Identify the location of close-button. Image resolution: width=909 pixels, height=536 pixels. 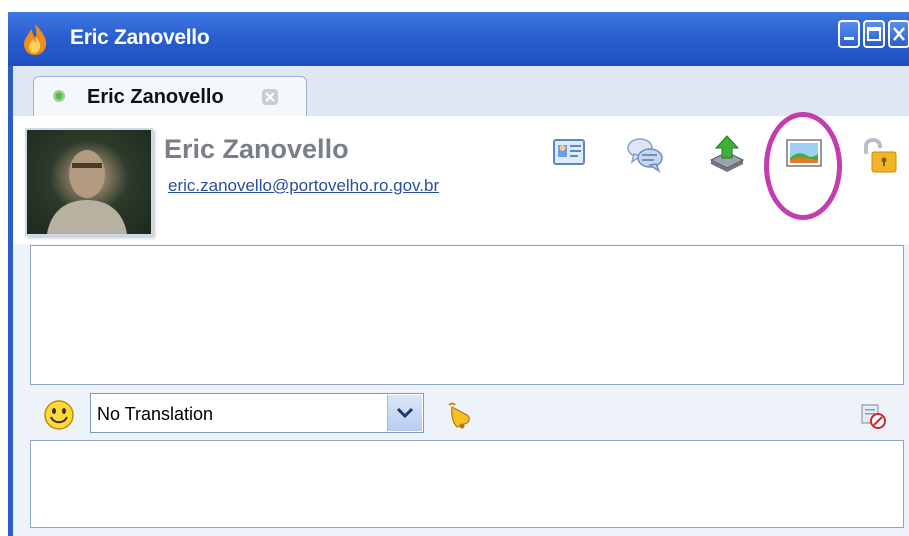
(898, 34).